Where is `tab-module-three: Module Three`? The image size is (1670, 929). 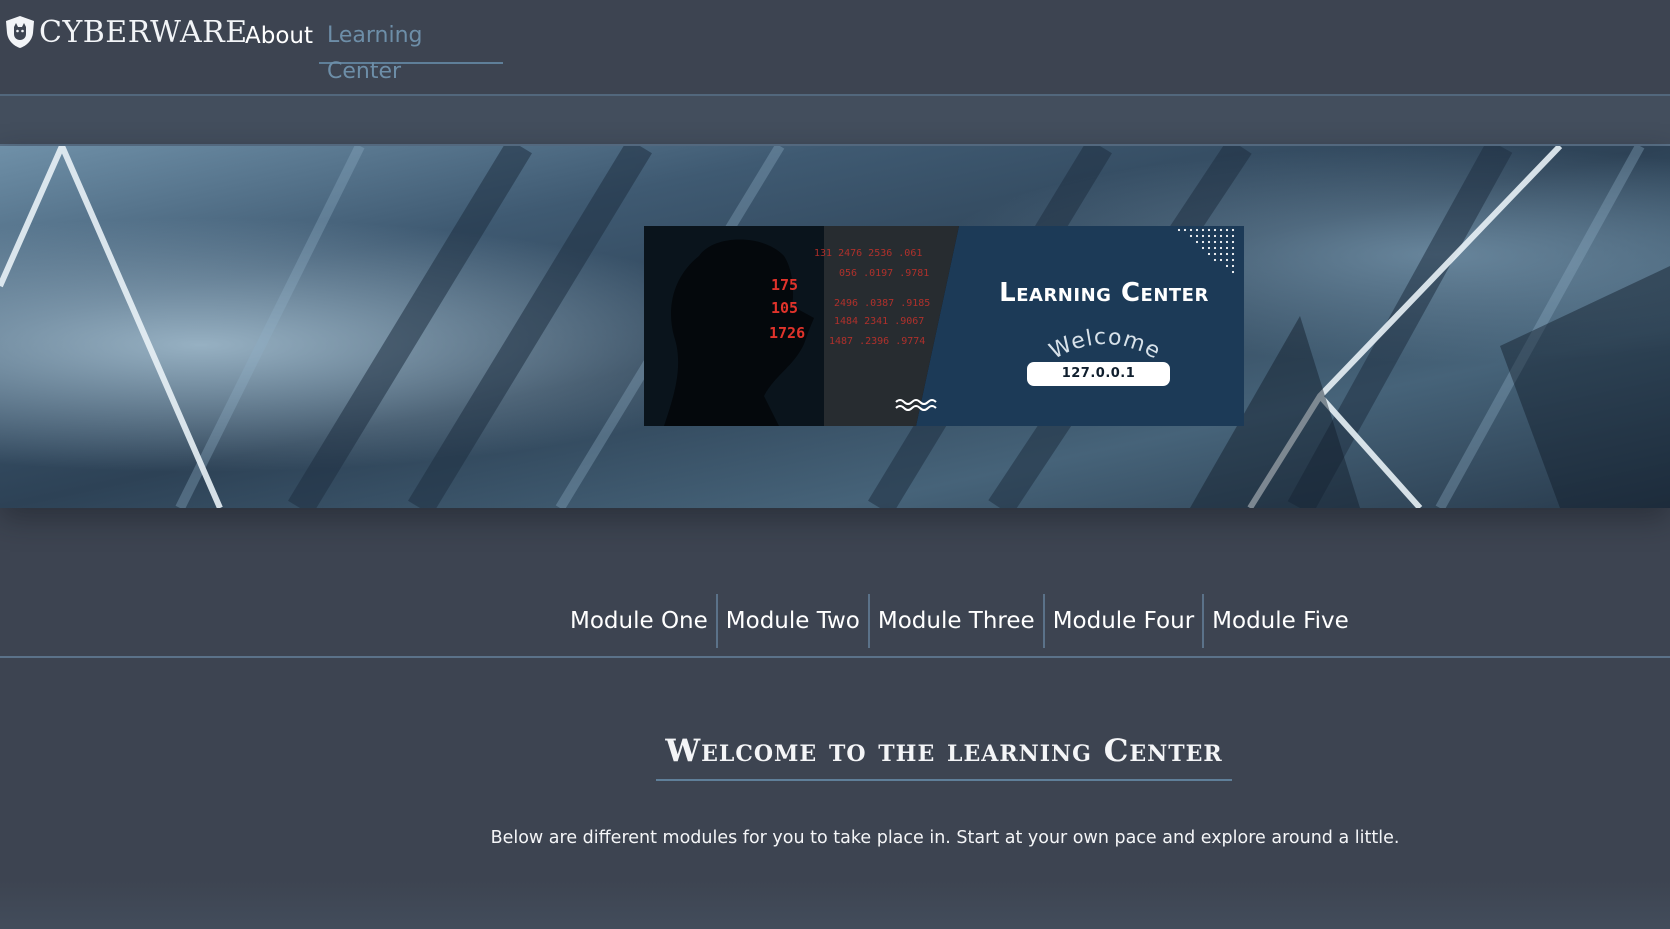 tab-module-three: Module Three is located at coordinates (955, 621).